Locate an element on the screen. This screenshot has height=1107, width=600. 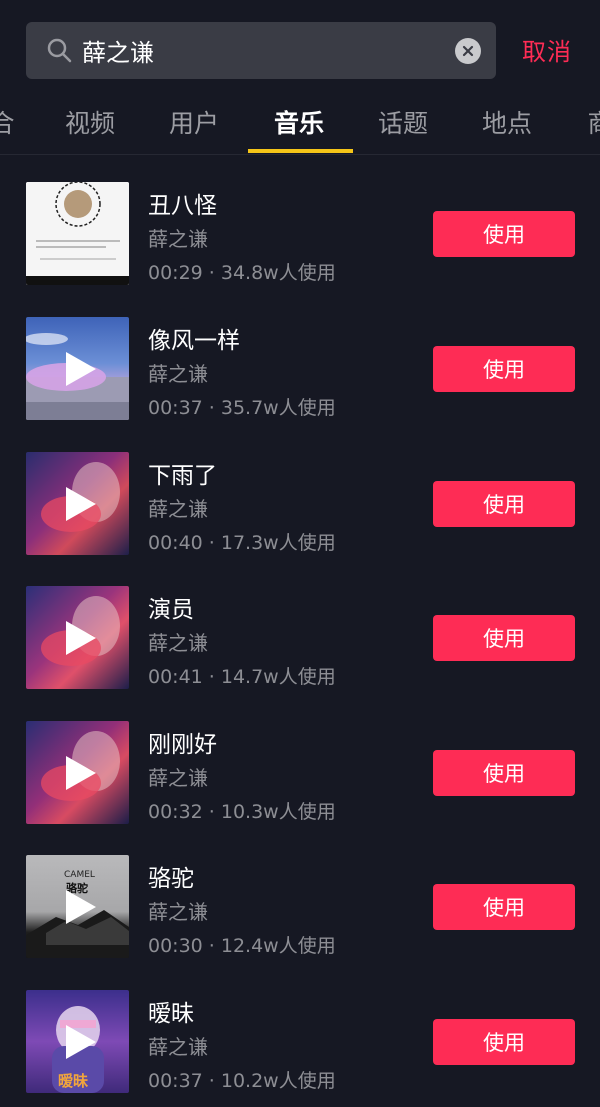
close-icon is located at coordinates (468, 51).